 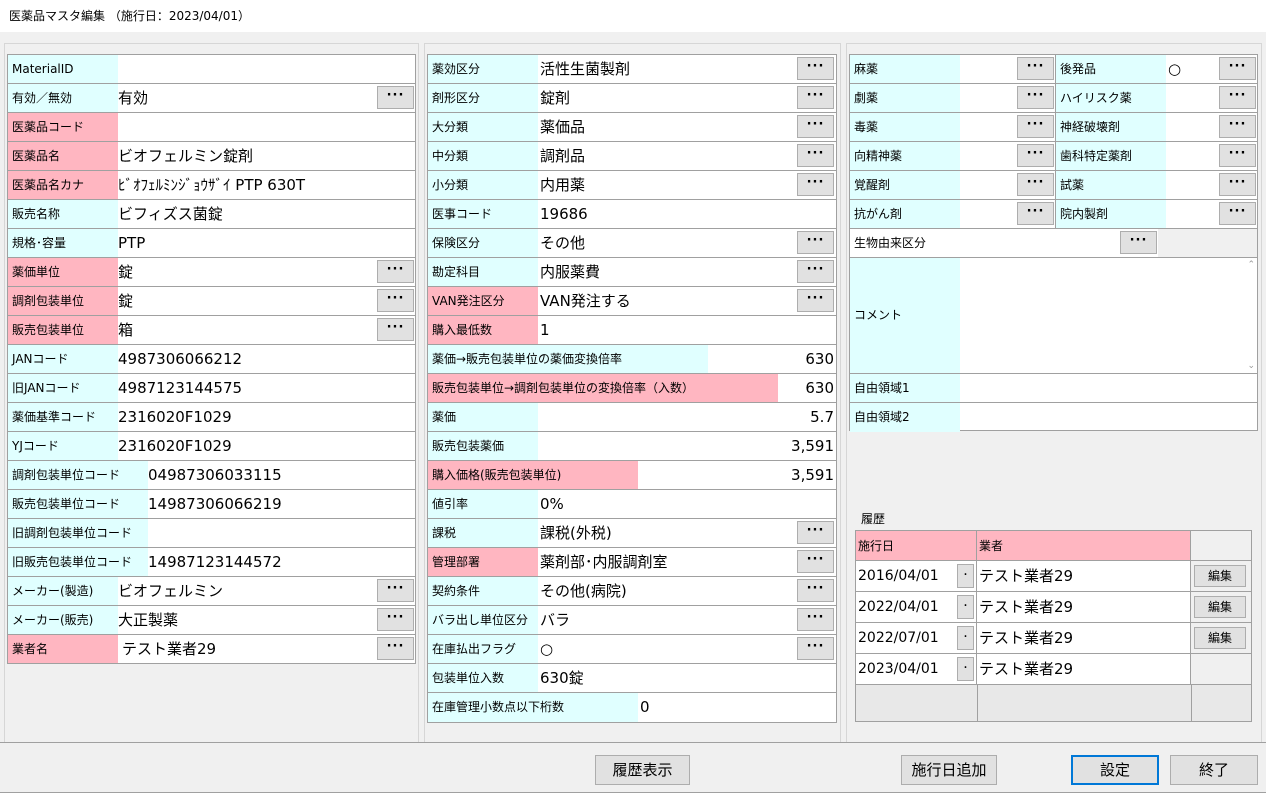 I want to click on field-value: 錠, so click(x=245, y=272).